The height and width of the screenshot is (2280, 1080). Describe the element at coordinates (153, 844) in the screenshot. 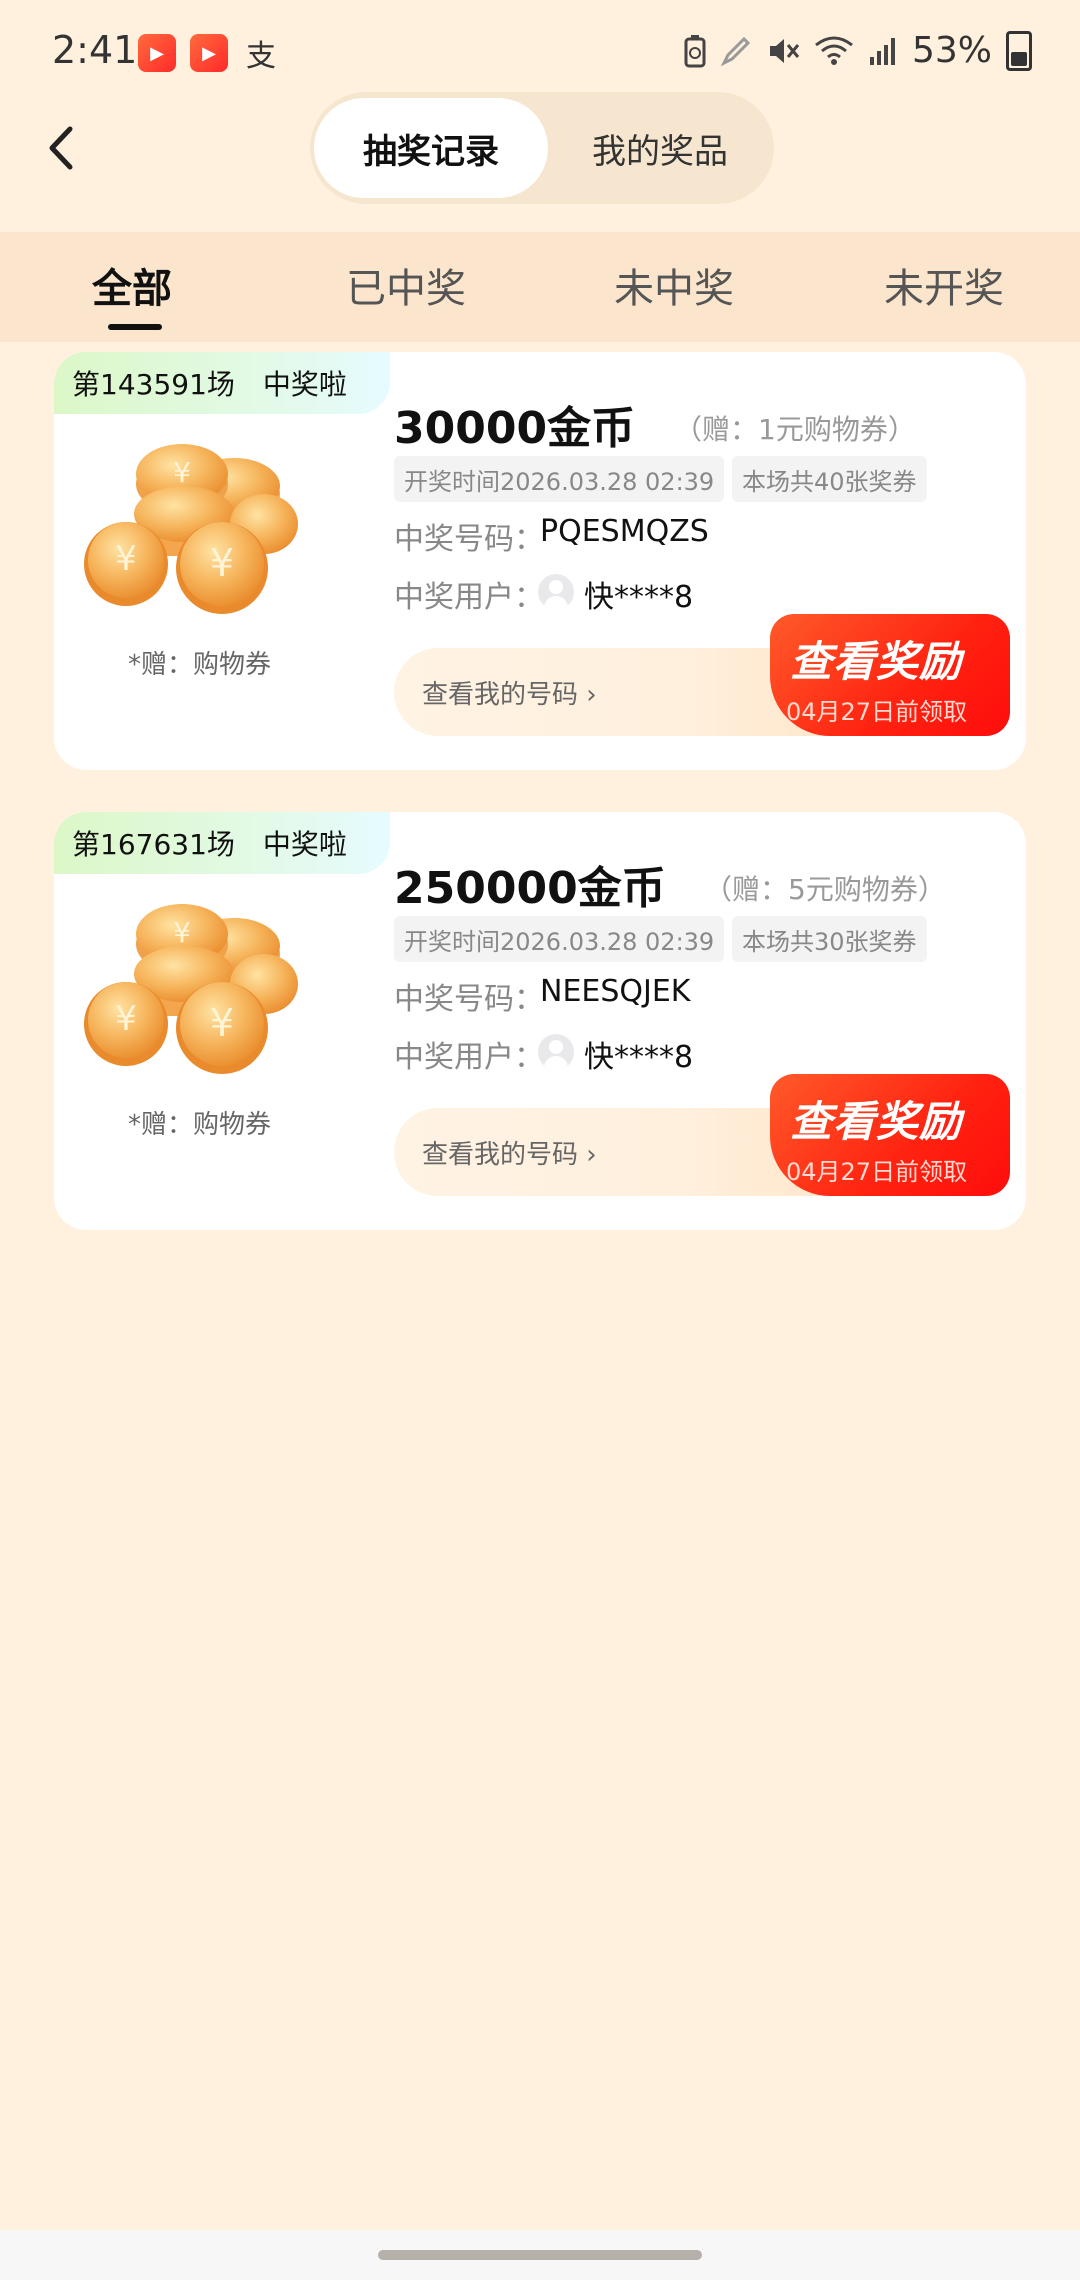

I see `round-number: 第167631场` at that location.